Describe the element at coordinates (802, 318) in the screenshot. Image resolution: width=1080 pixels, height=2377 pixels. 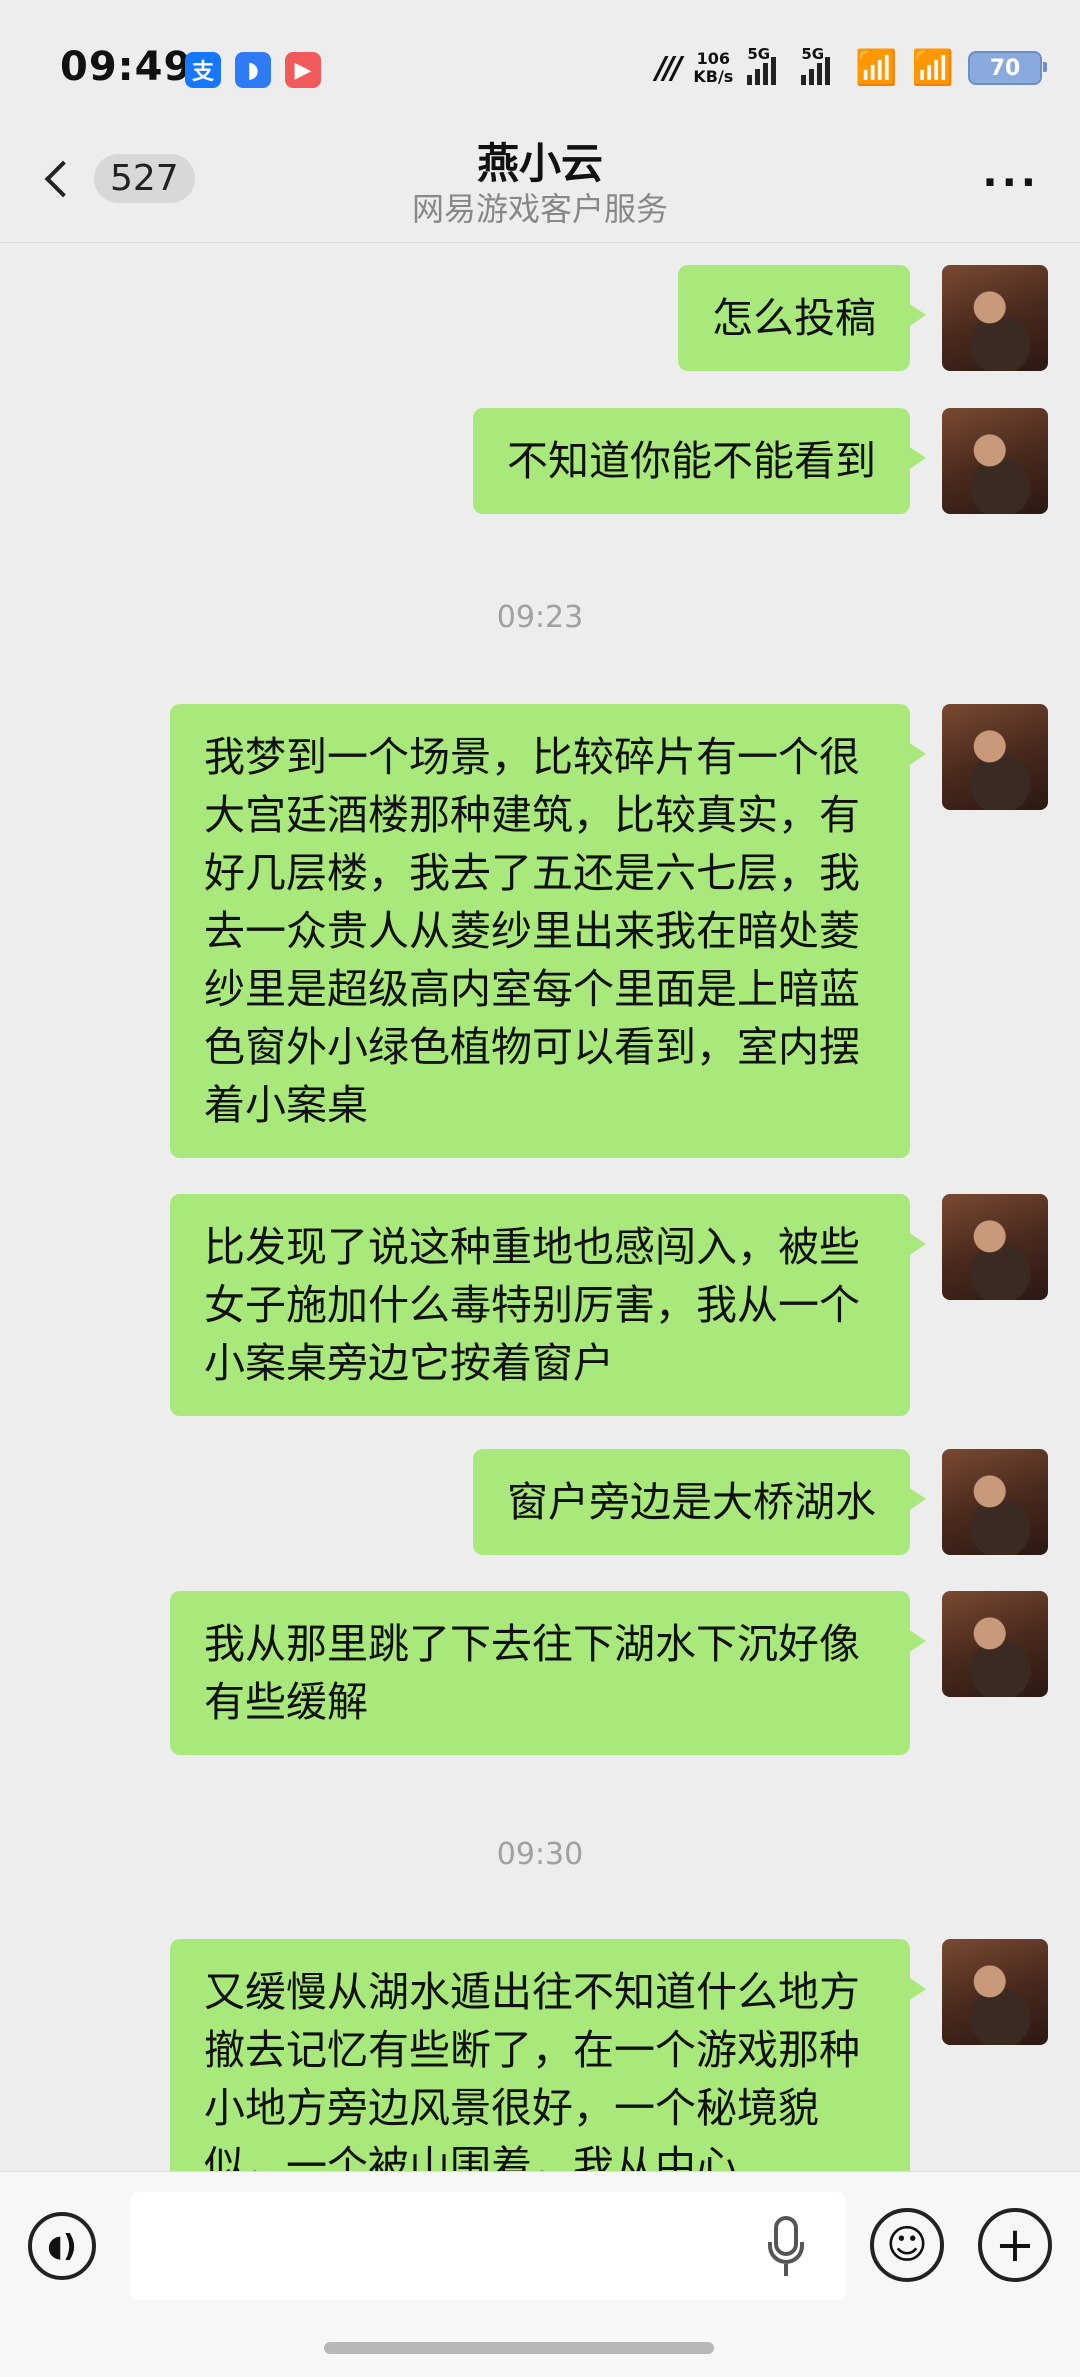
I see `message-bubble: 怎么投稿` at that location.